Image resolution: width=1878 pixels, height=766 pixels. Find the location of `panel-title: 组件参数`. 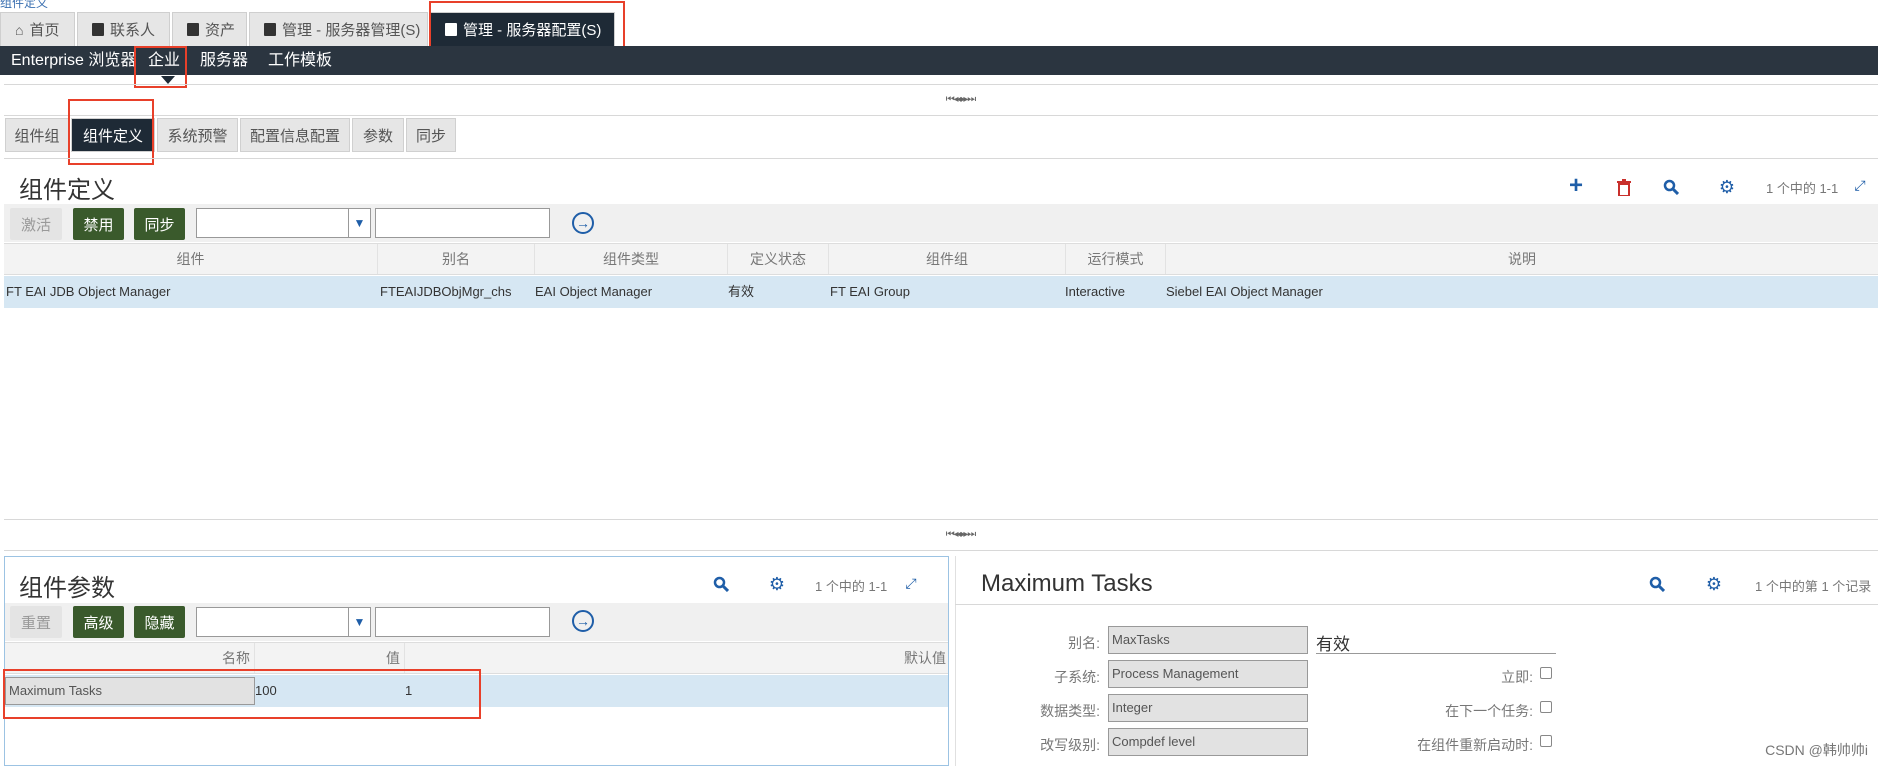

panel-title: 组件参数 is located at coordinates (67, 588).